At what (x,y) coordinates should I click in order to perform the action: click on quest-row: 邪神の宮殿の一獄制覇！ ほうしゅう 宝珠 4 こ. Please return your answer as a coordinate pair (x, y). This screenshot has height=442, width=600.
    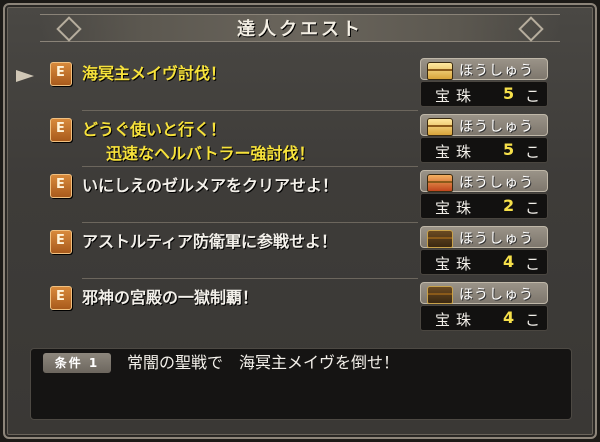
    Looking at the image, I should click on (298, 307).